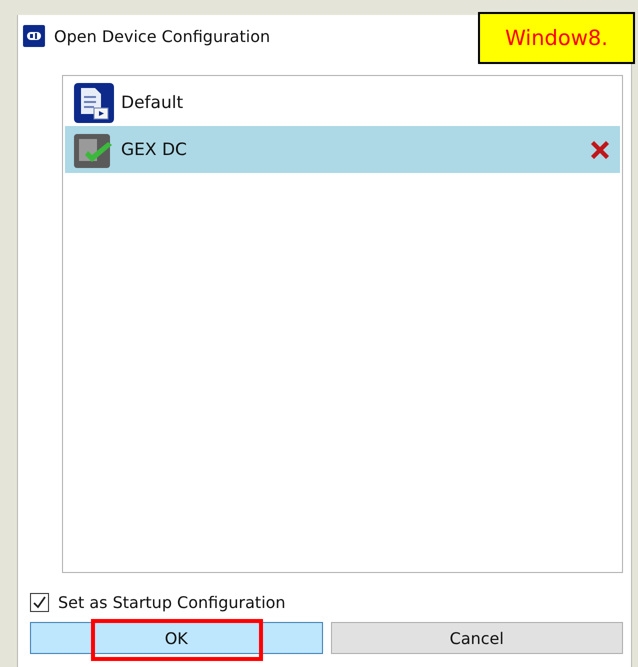 This screenshot has height=667, width=638. What do you see at coordinates (556, 38) in the screenshot?
I see `callout-label: Window8.` at bounding box center [556, 38].